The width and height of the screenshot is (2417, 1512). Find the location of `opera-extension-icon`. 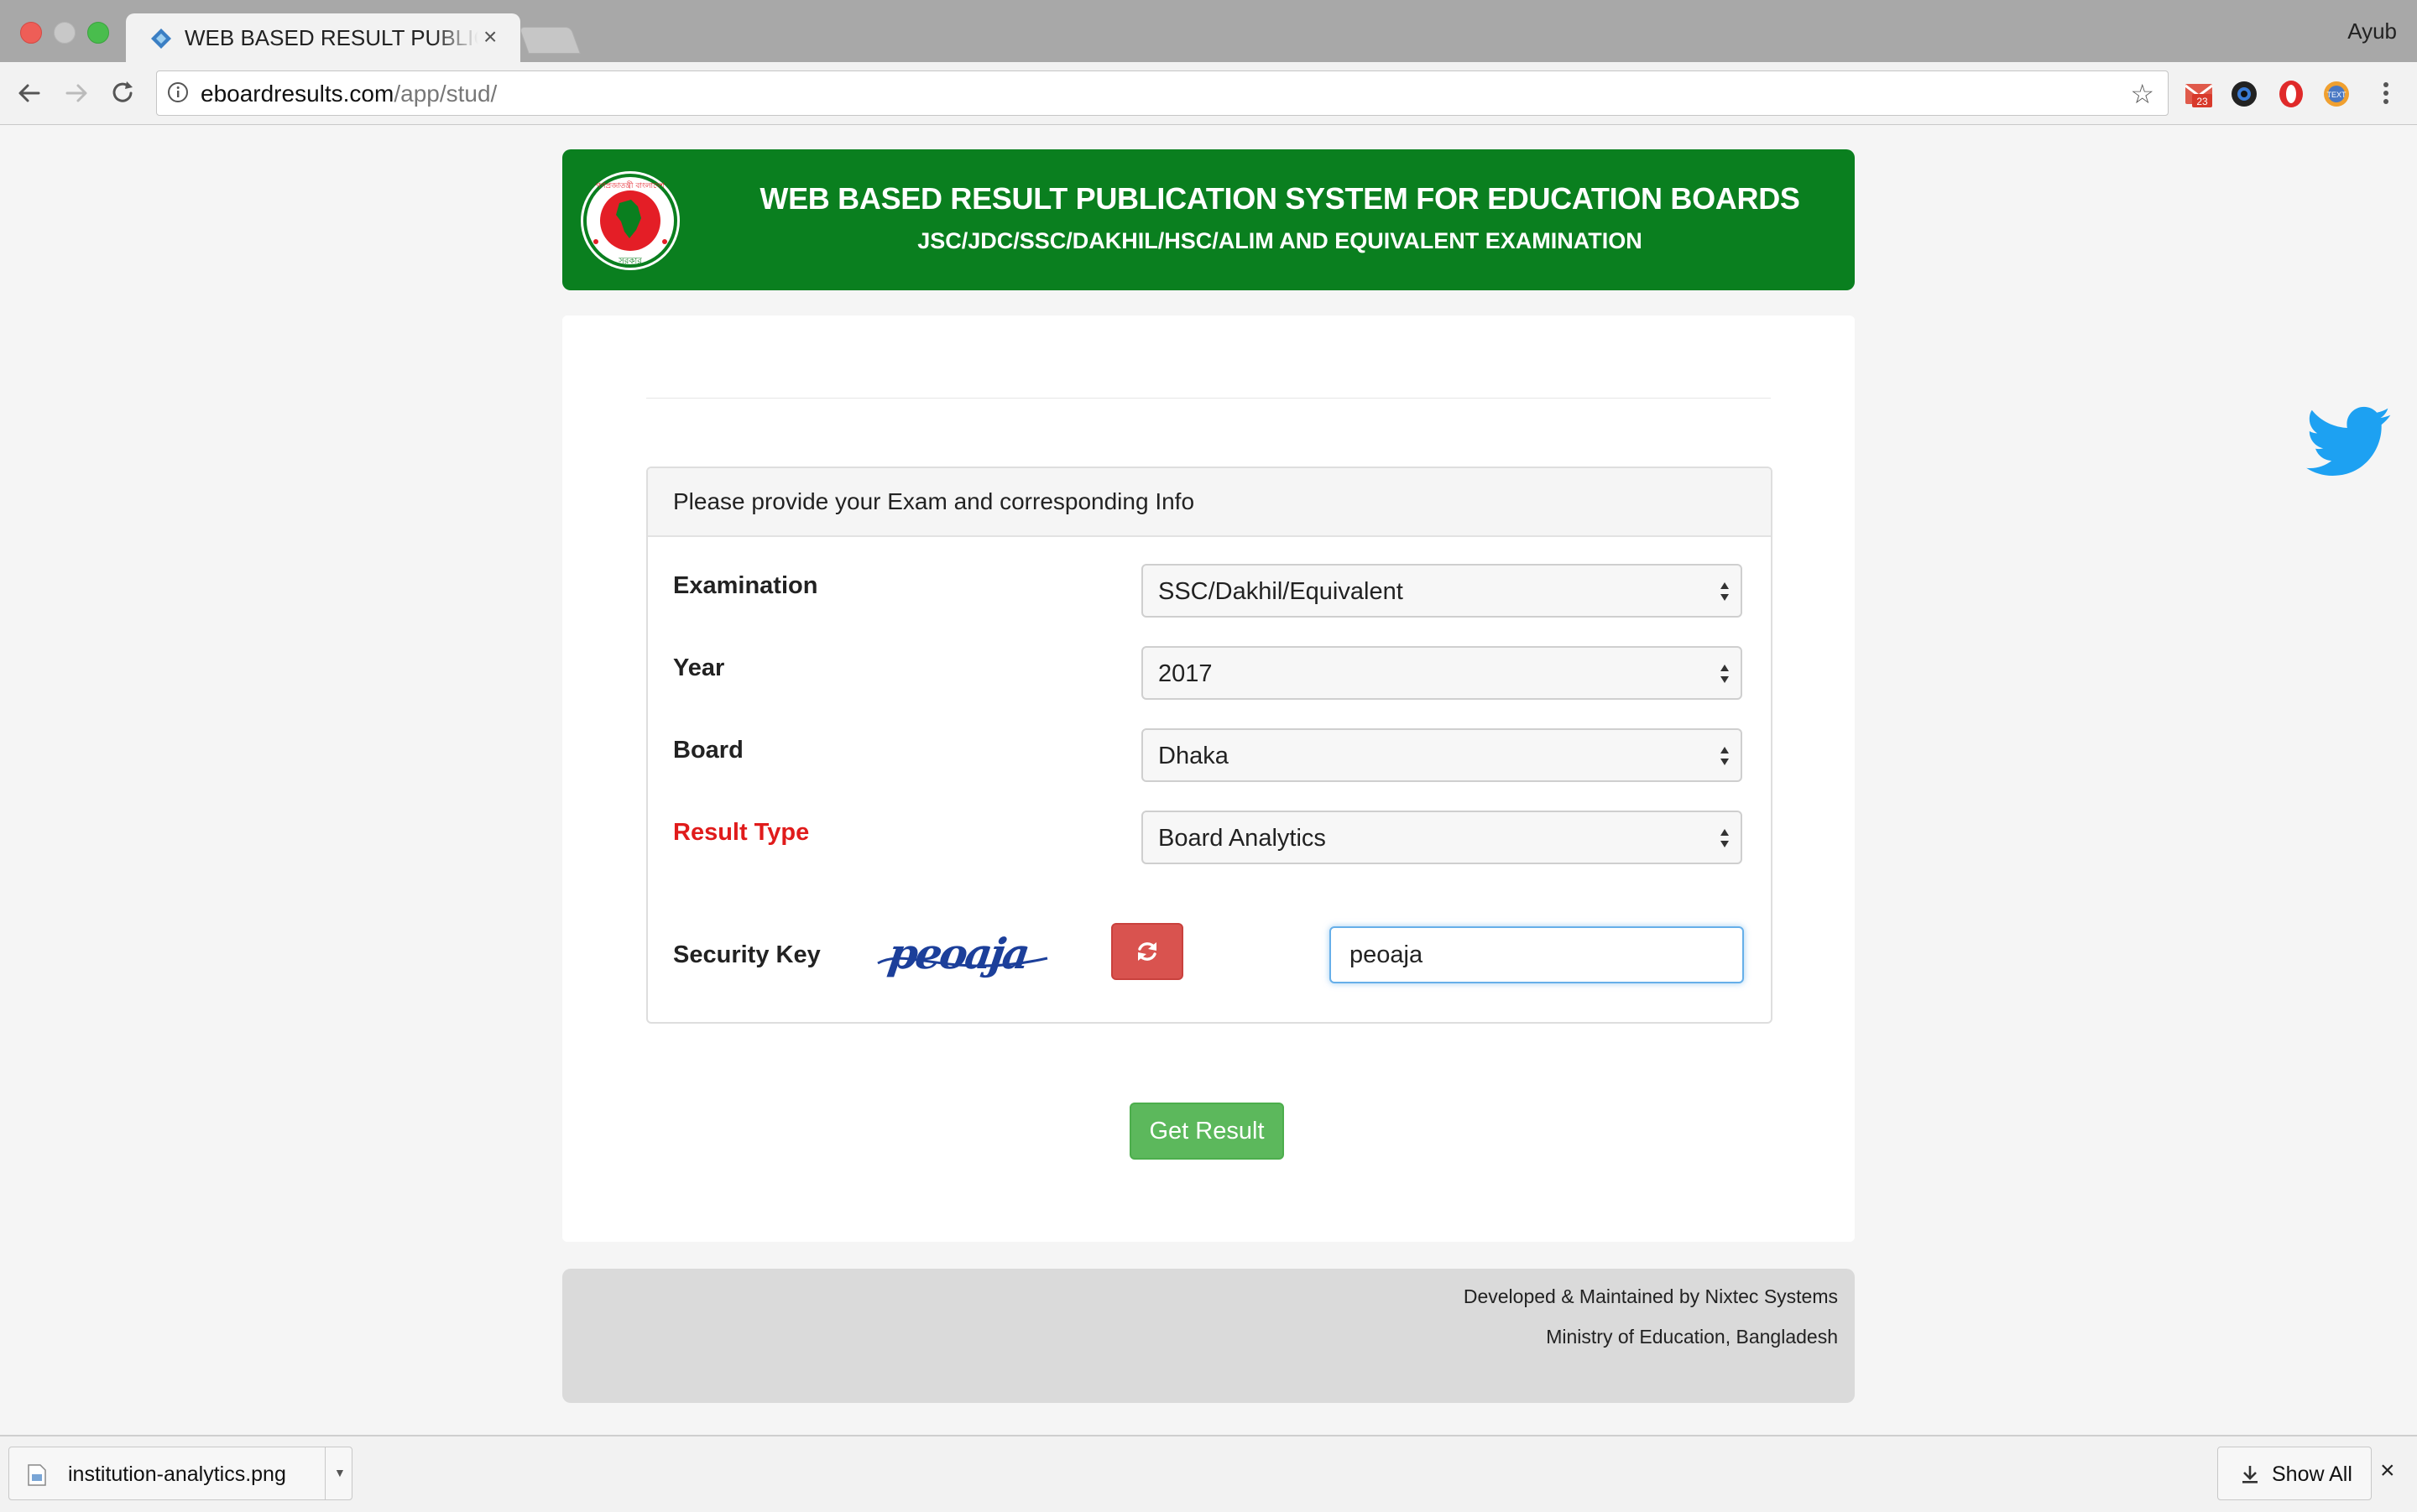

opera-extension-icon is located at coordinates (2291, 94).